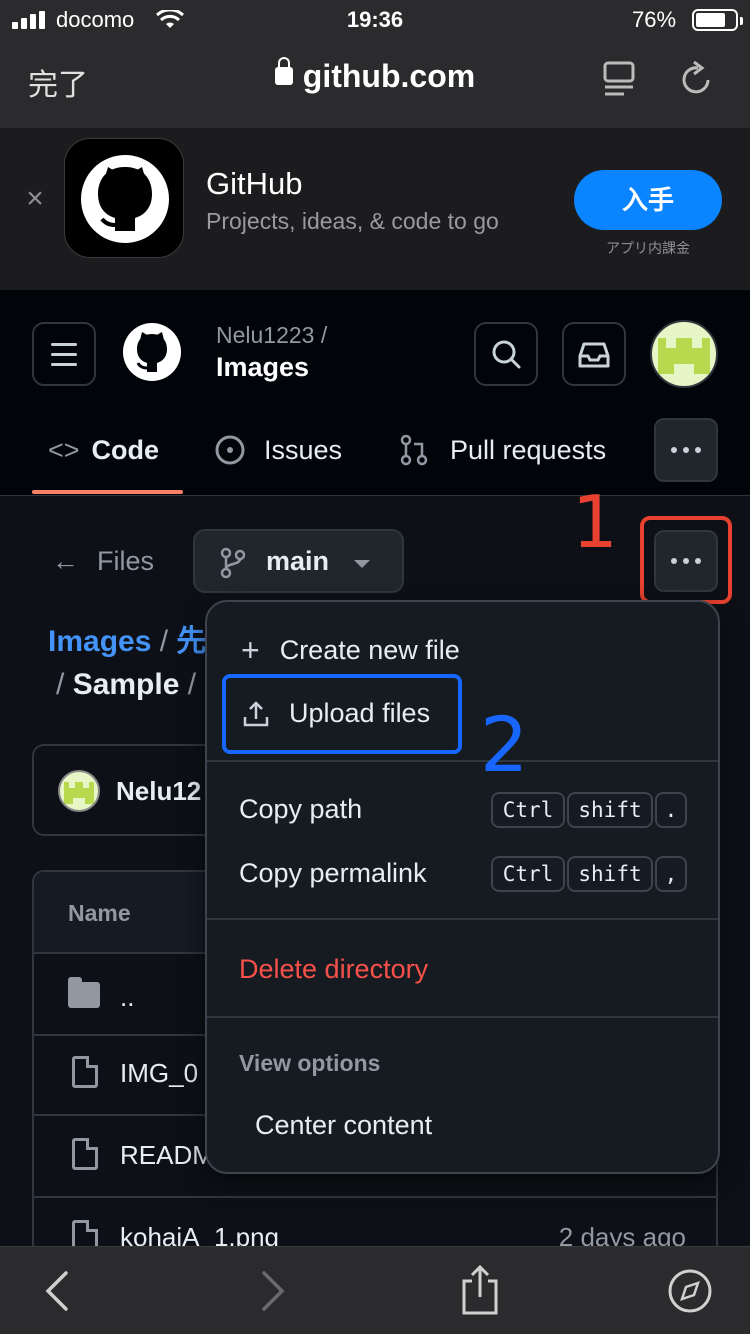 The image size is (750, 1334). I want to click on plus-icon: +, so click(250, 650).